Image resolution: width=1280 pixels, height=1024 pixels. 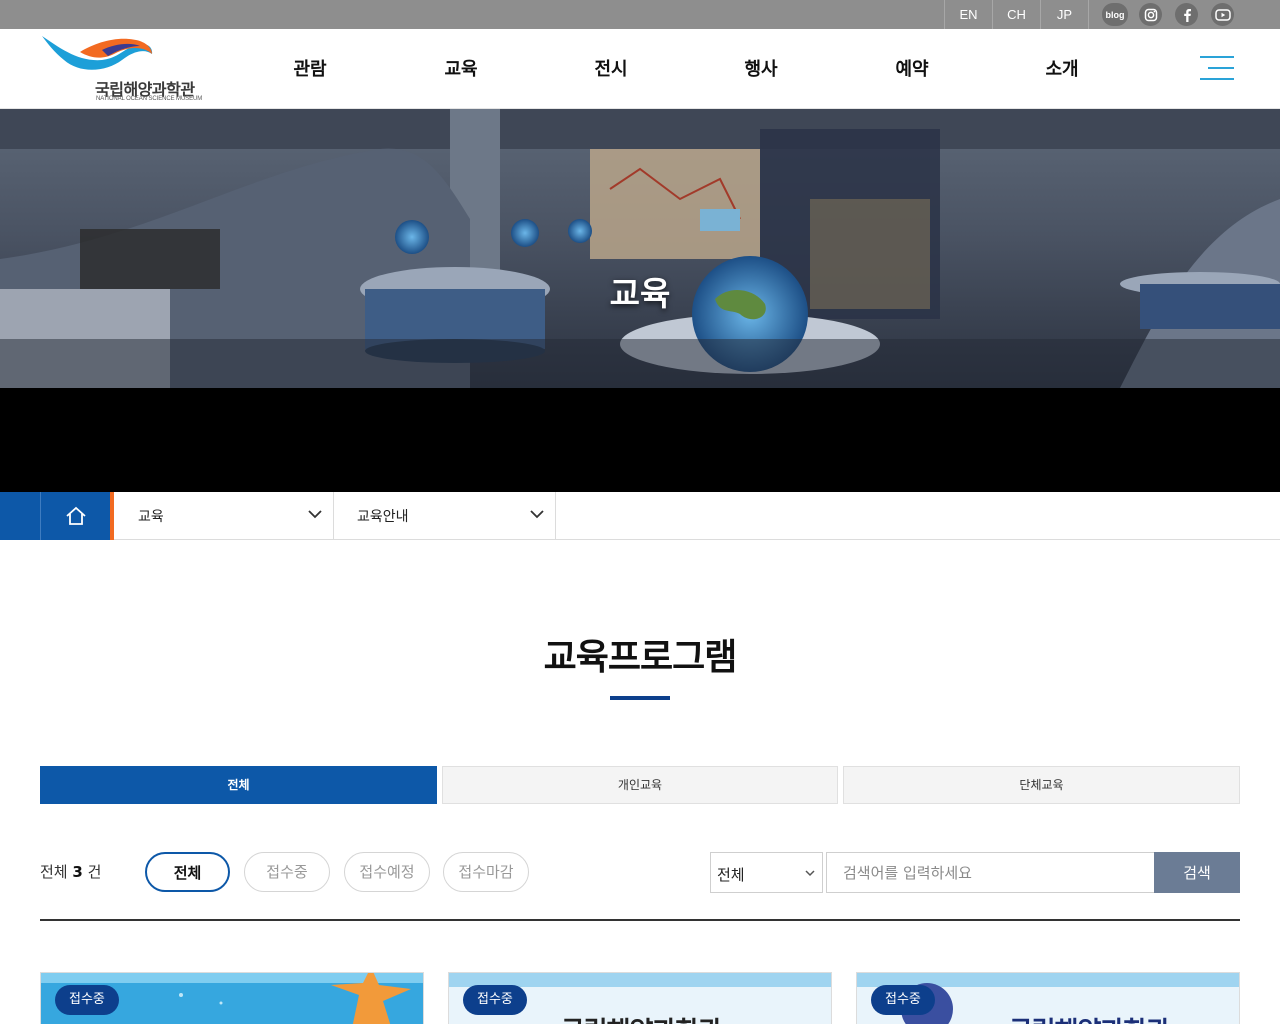 I want to click on list-divider, so click(x=640, y=920).